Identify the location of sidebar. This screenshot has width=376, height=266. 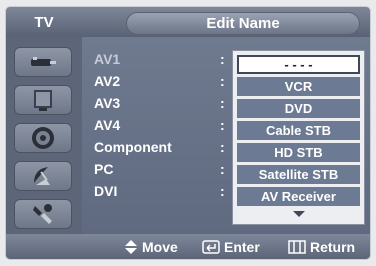
(44, 135).